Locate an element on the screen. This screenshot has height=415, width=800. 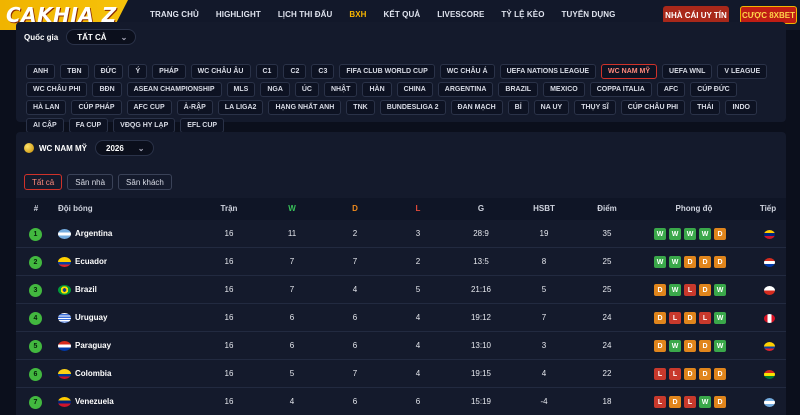
league-chip: MLS is located at coordinates (241, 89).